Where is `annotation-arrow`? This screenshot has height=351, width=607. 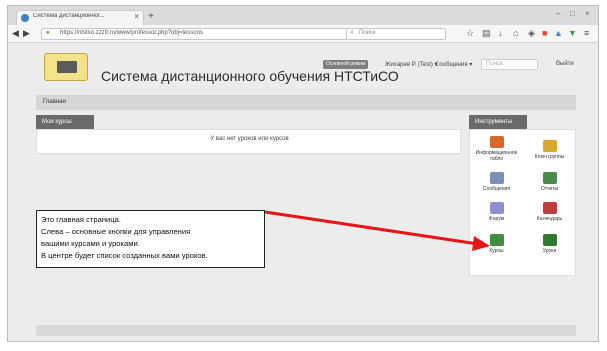
annotation-arrow is located at coordinates (377, 230).